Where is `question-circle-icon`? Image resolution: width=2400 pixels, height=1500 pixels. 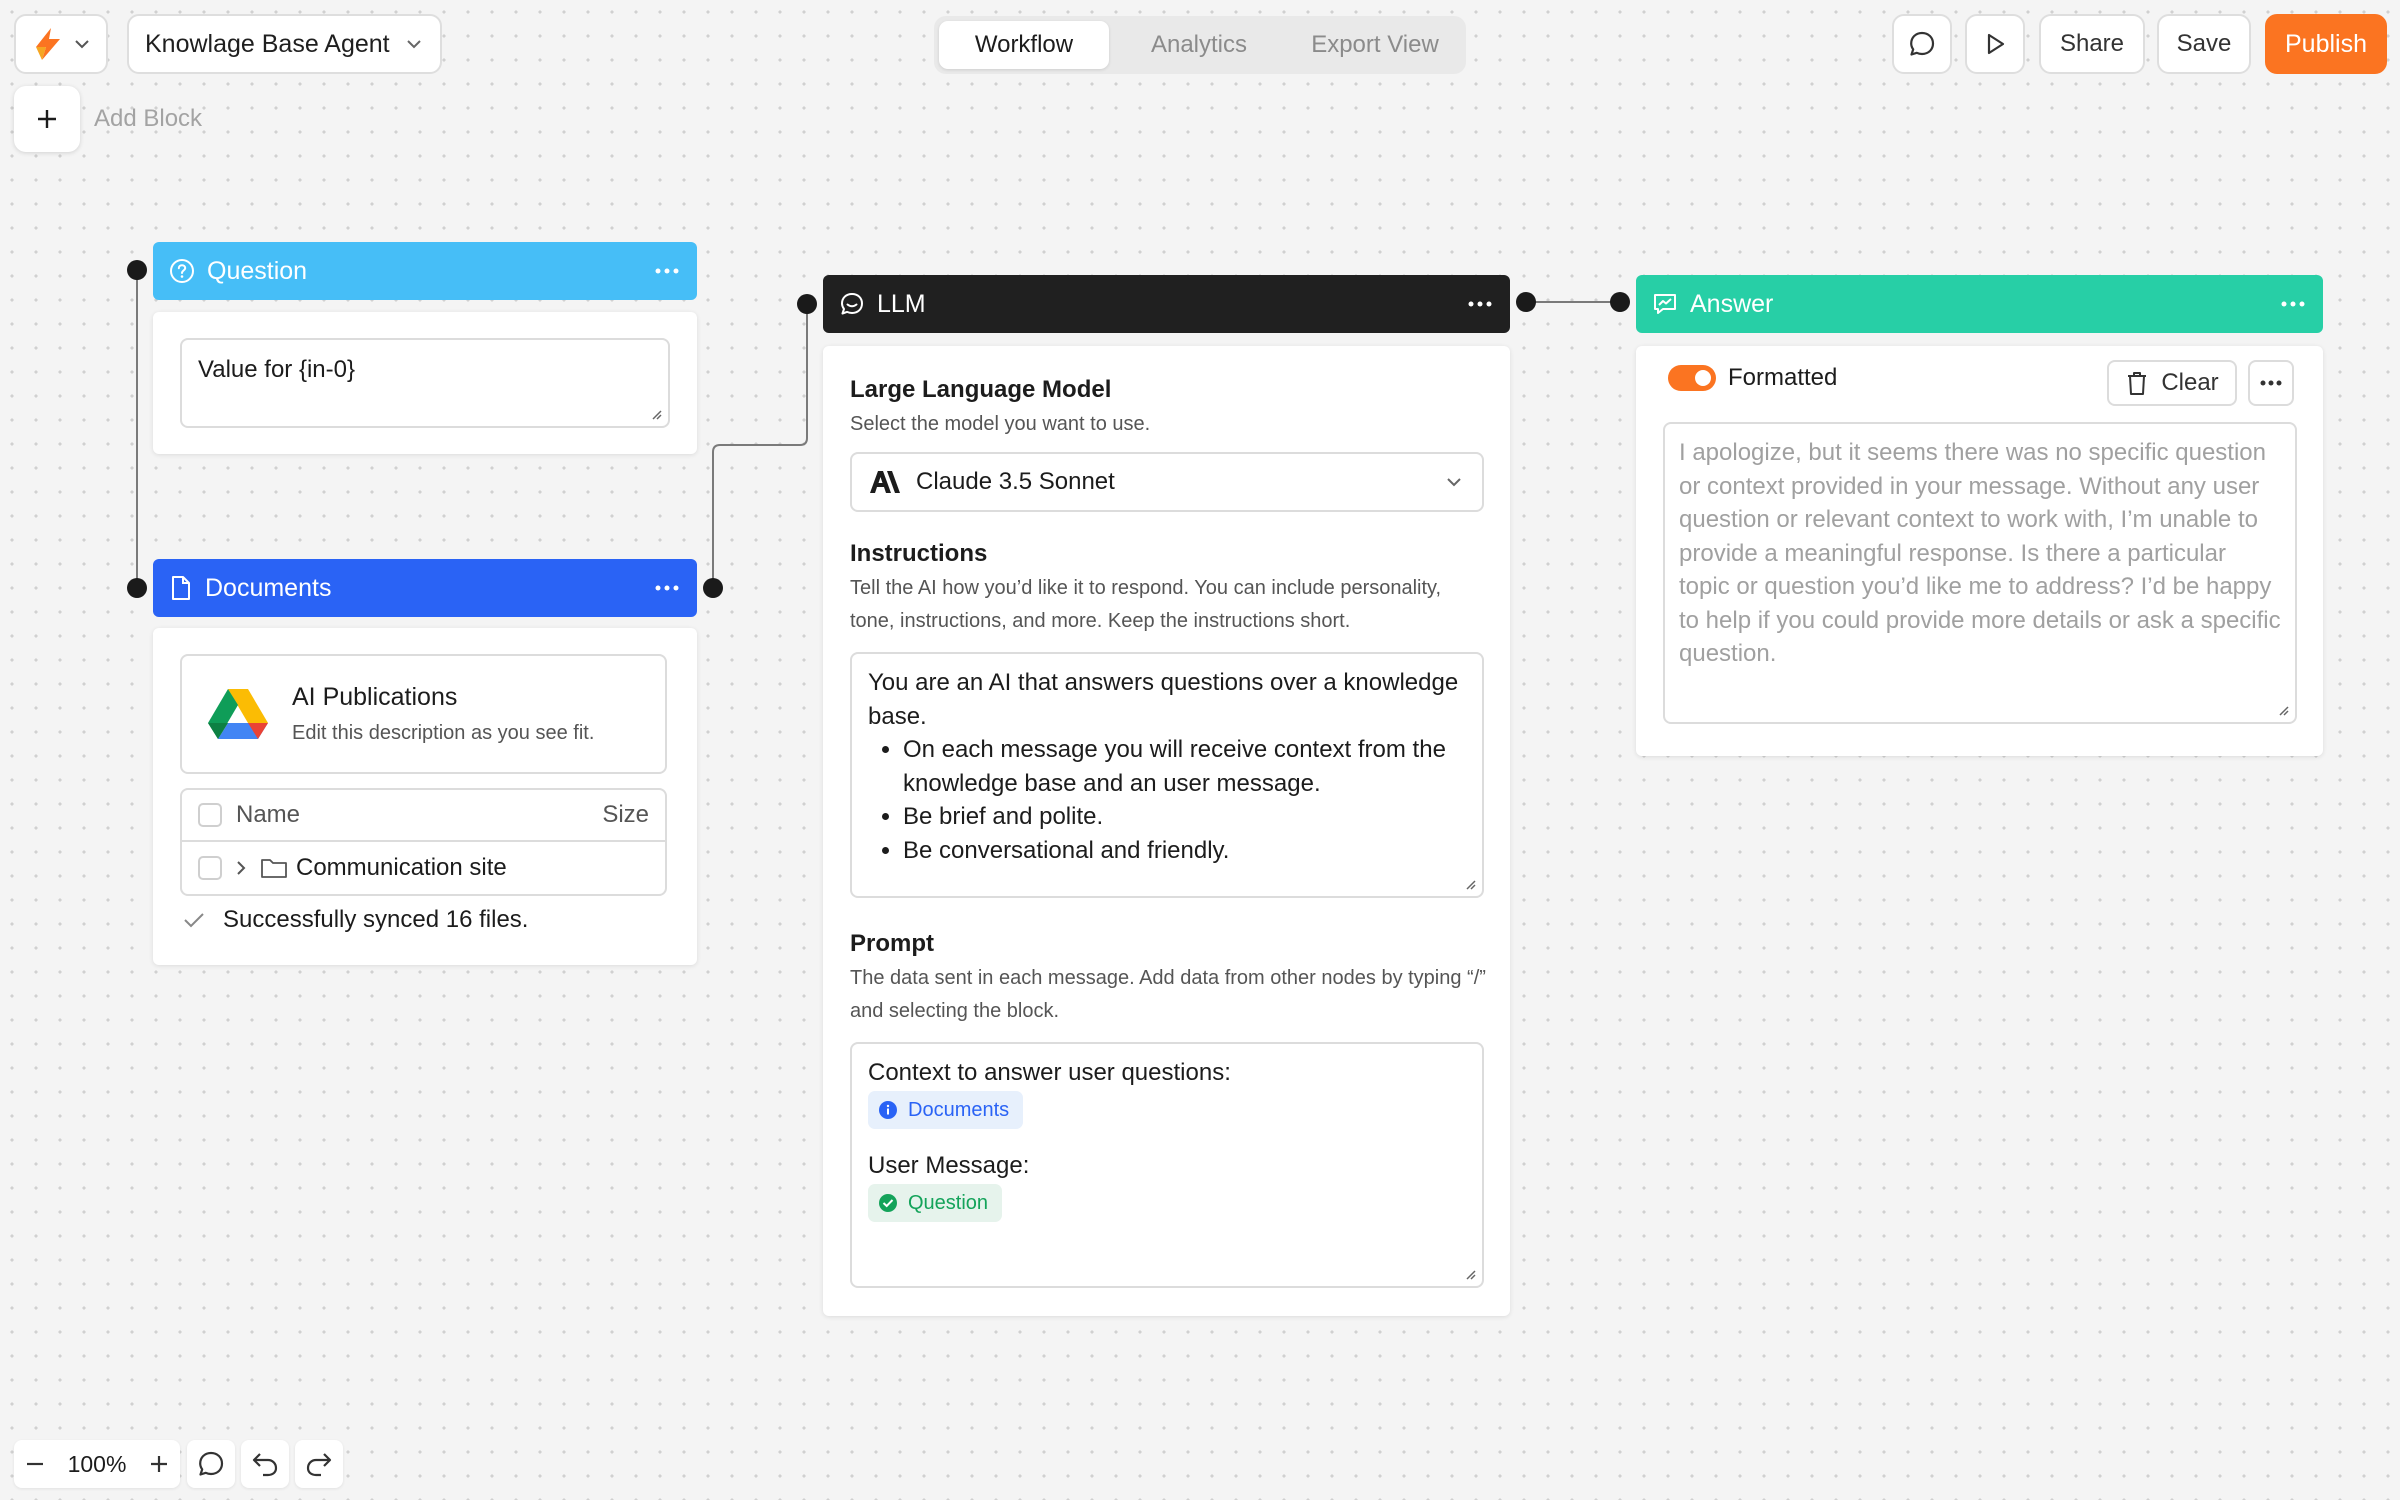
question-circle-icon is located at coordinates (182, 271).